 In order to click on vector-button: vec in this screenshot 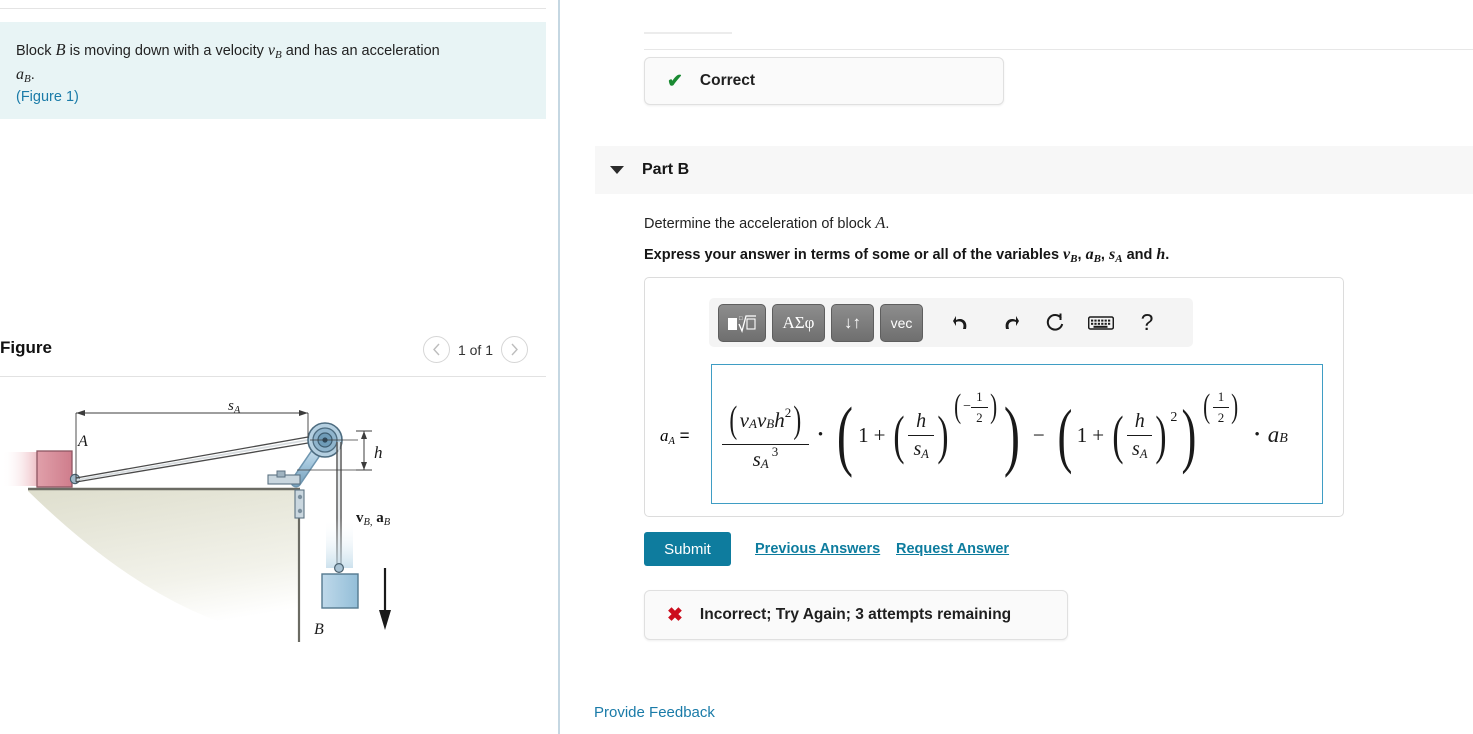, I will do `click(901, 322)`.